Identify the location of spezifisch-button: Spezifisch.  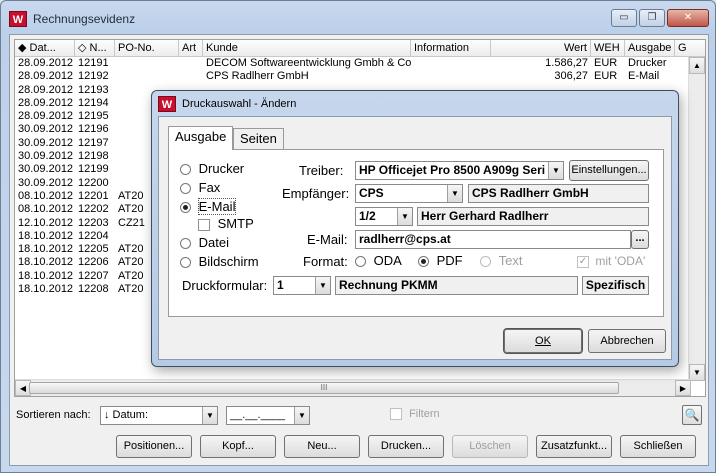
(615, 285).